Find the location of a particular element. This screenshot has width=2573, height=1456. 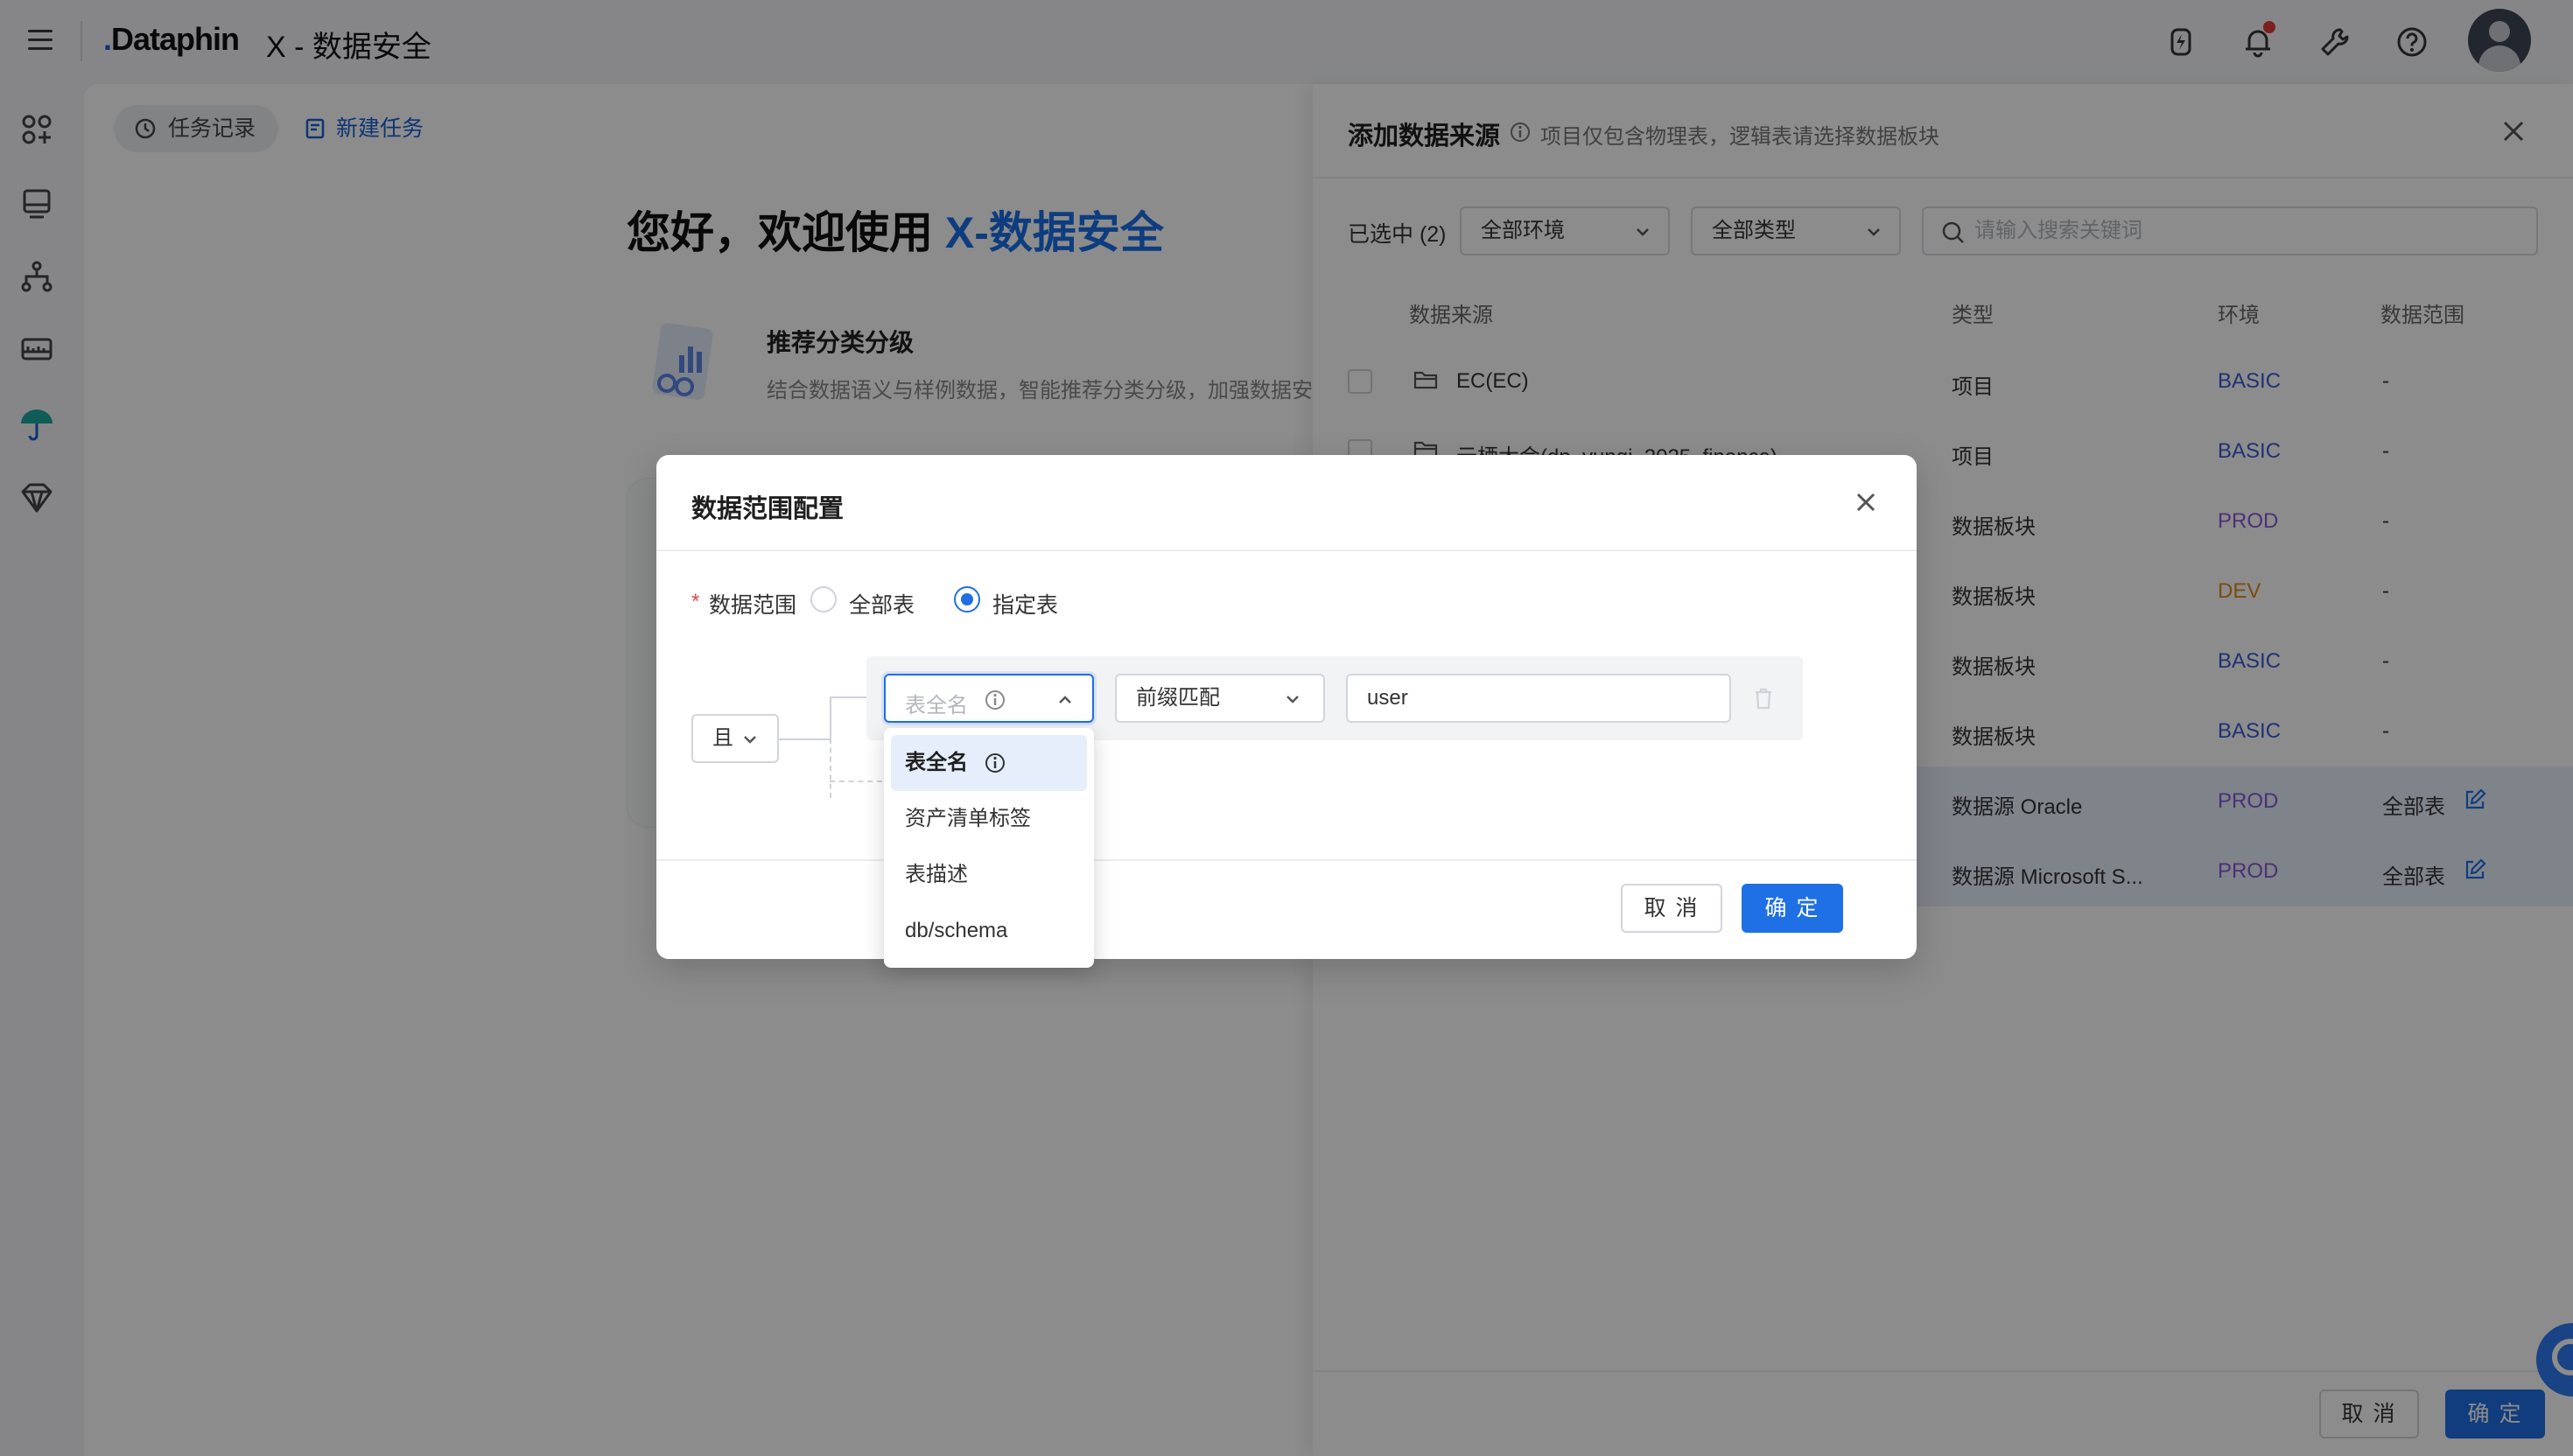

dropdown-option-db-schema: db/schema is located at coordinates (989, 931).